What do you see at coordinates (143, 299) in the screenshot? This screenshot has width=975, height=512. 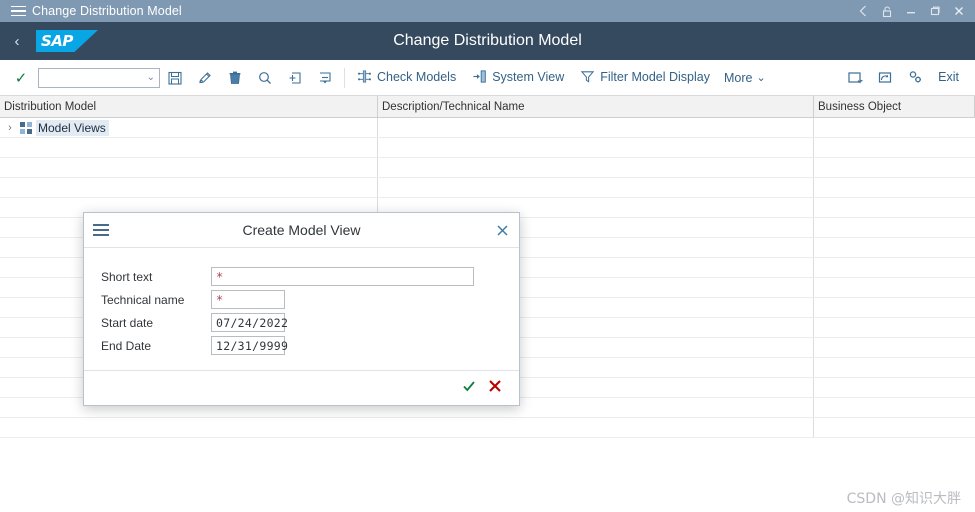 I see `technical-name-label: Technical name` at bounding box center [143, 299].